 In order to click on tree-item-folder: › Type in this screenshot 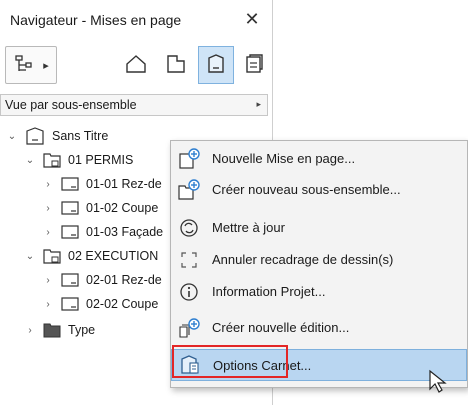, I will do `click(59, 330)`.